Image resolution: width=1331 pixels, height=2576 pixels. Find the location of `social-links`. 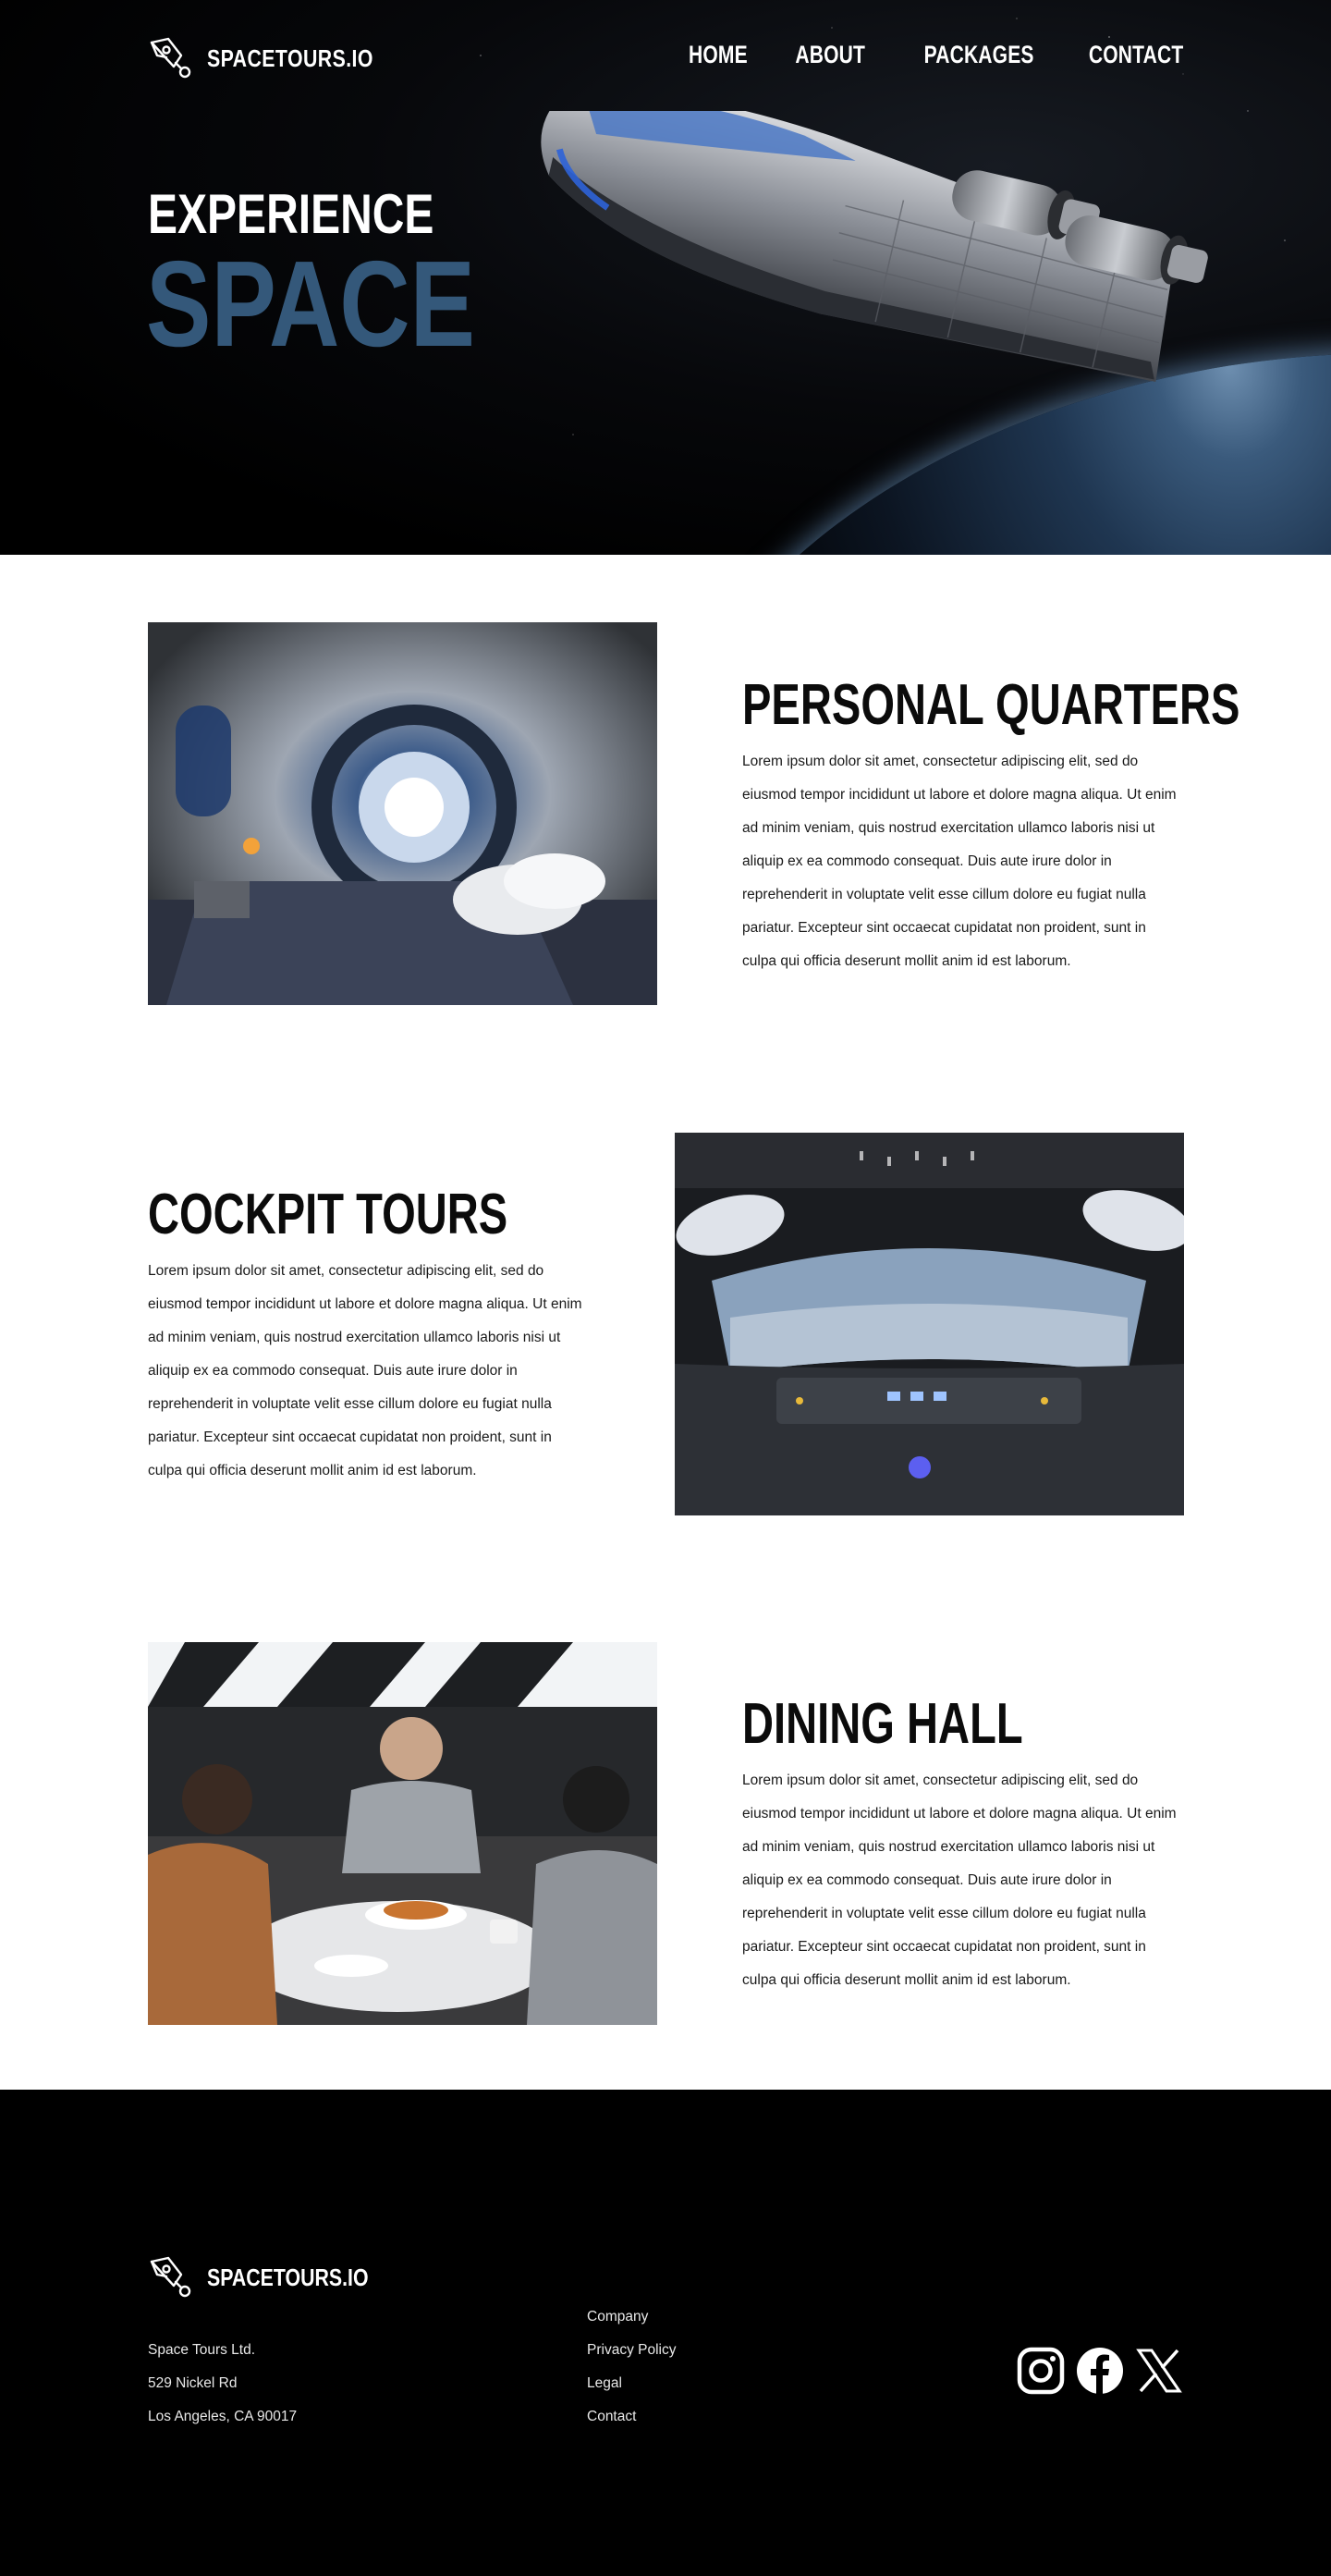

social-links is located at coordinates (1100, 2373).